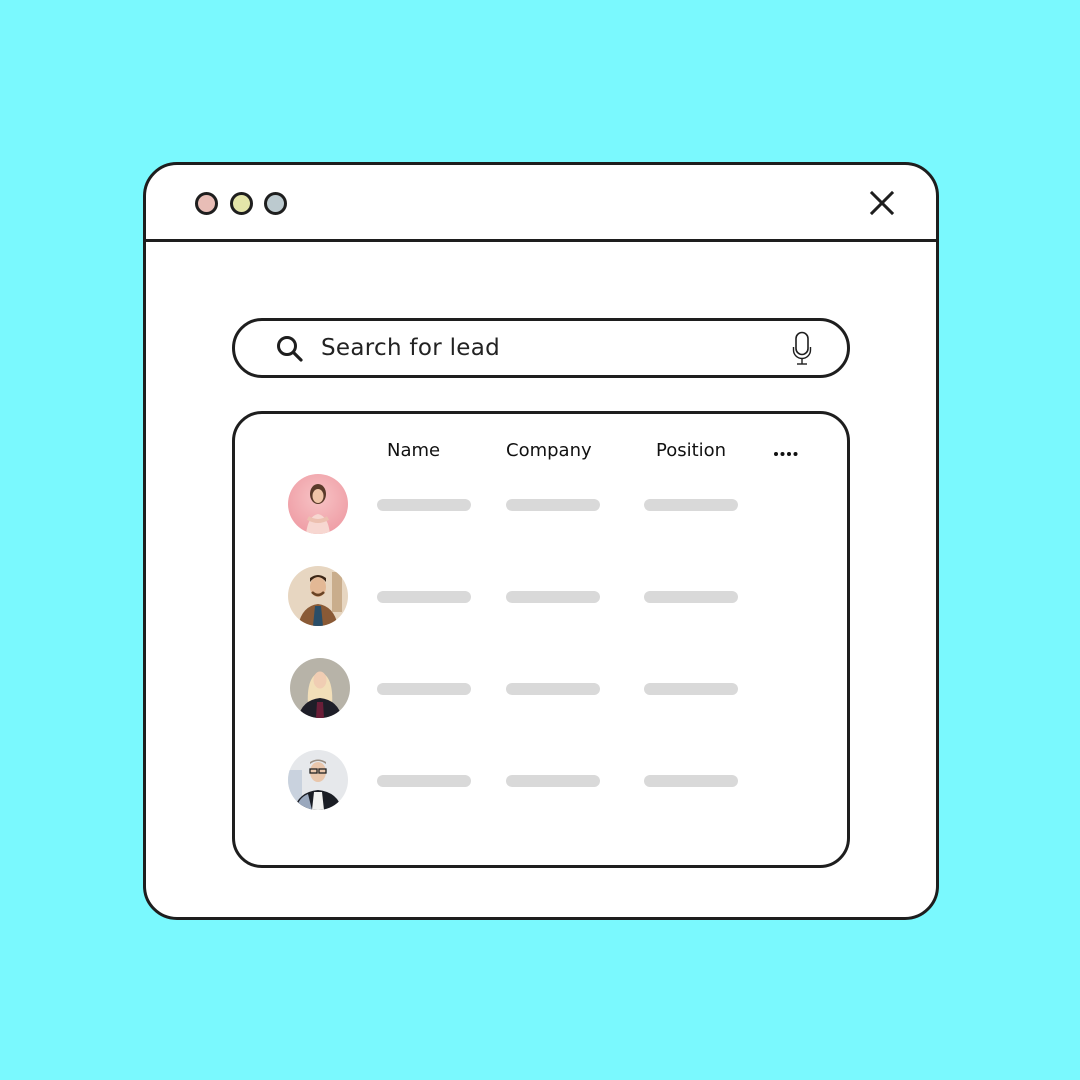 This screenshot has height=1080, width=1080. Describe the element at coordinates (206, 203) in the screenshot. I see `window-dot-red` at that location.